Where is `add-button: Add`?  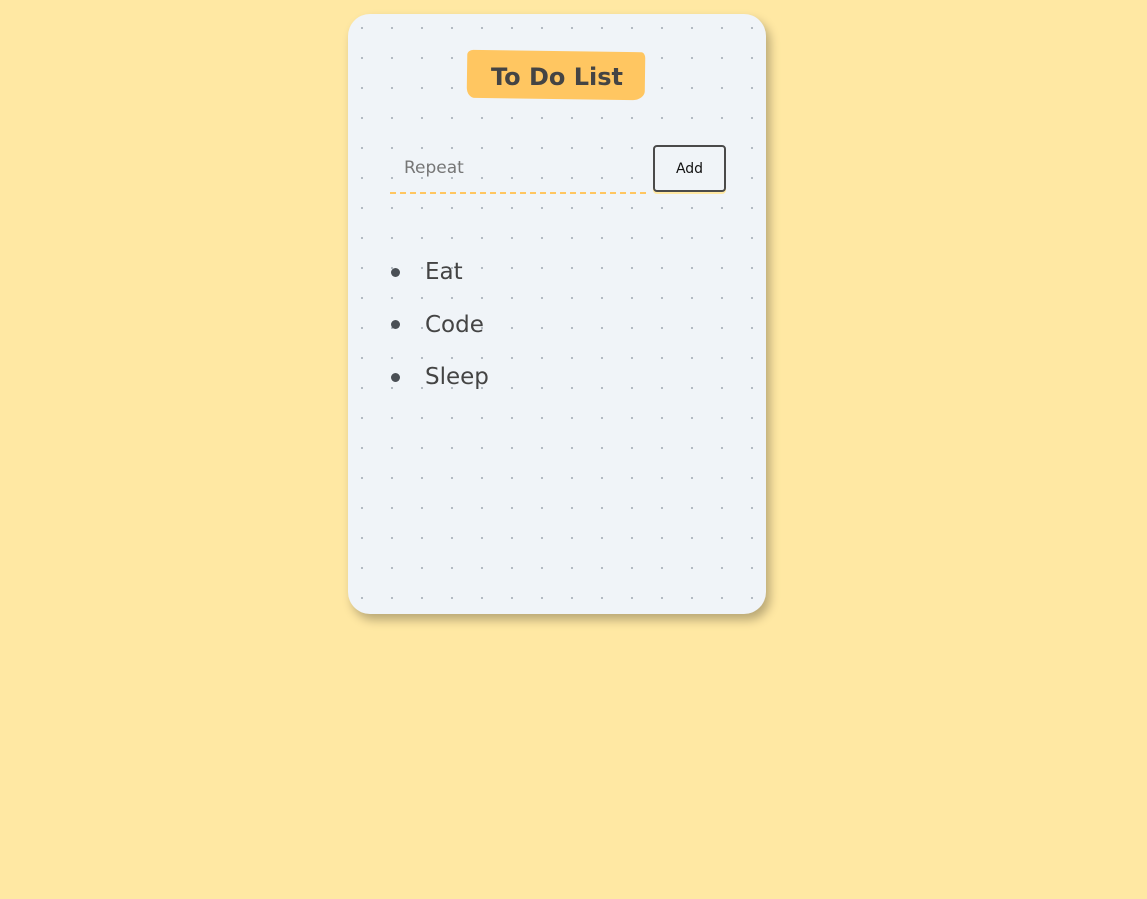
add-button: Add is located at coordinates (689, 168).